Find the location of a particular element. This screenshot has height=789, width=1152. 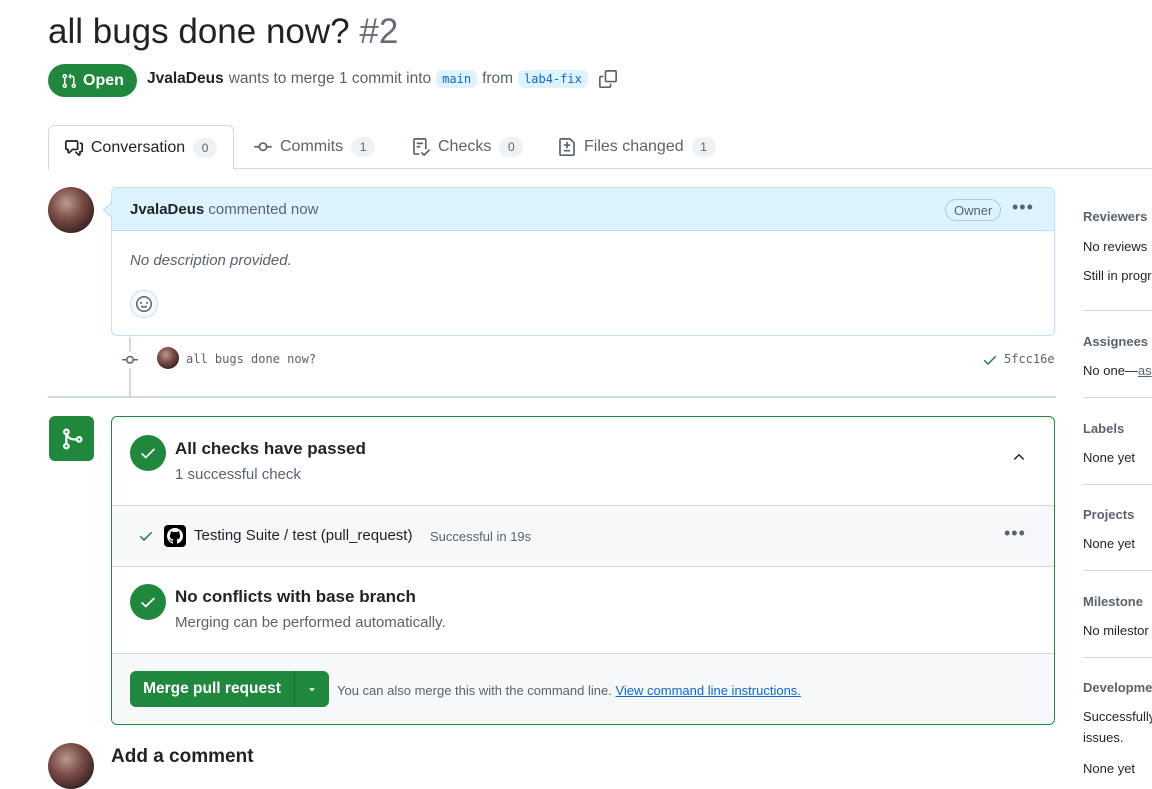

tab-conversation: Conversation 0 is located at coordinates (141, 147).